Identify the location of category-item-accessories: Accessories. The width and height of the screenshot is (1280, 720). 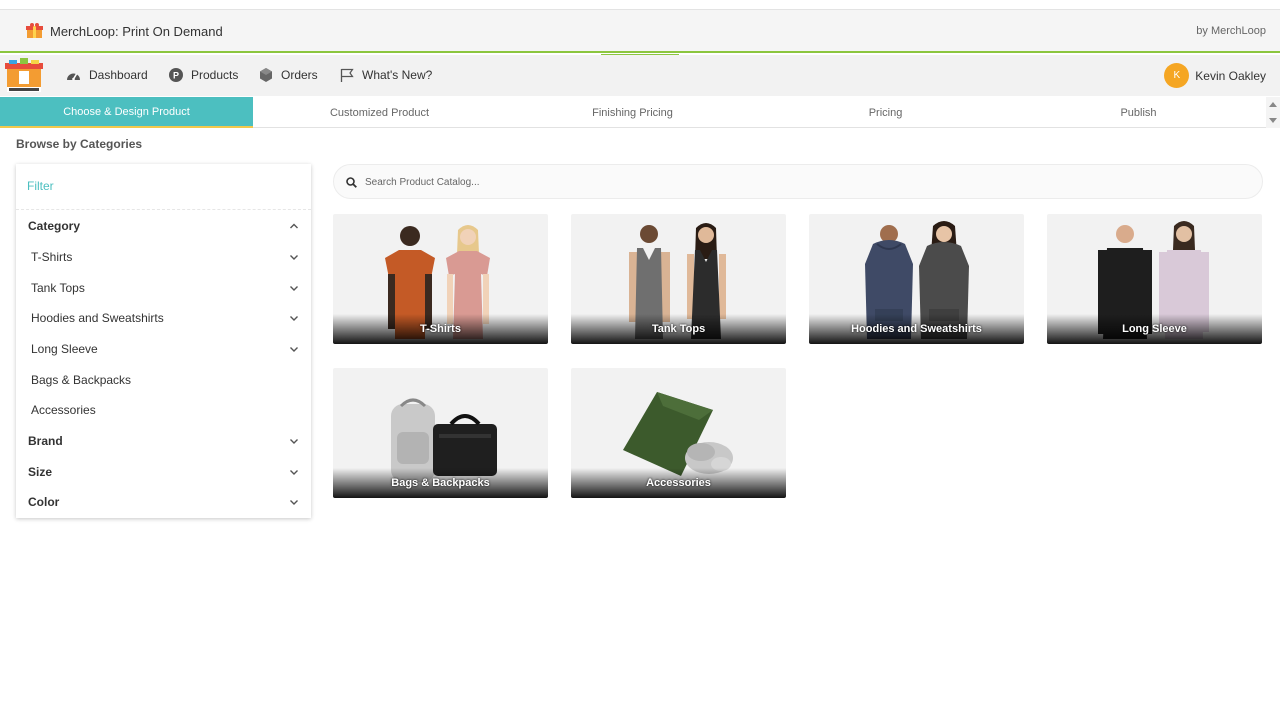
(163, 410).